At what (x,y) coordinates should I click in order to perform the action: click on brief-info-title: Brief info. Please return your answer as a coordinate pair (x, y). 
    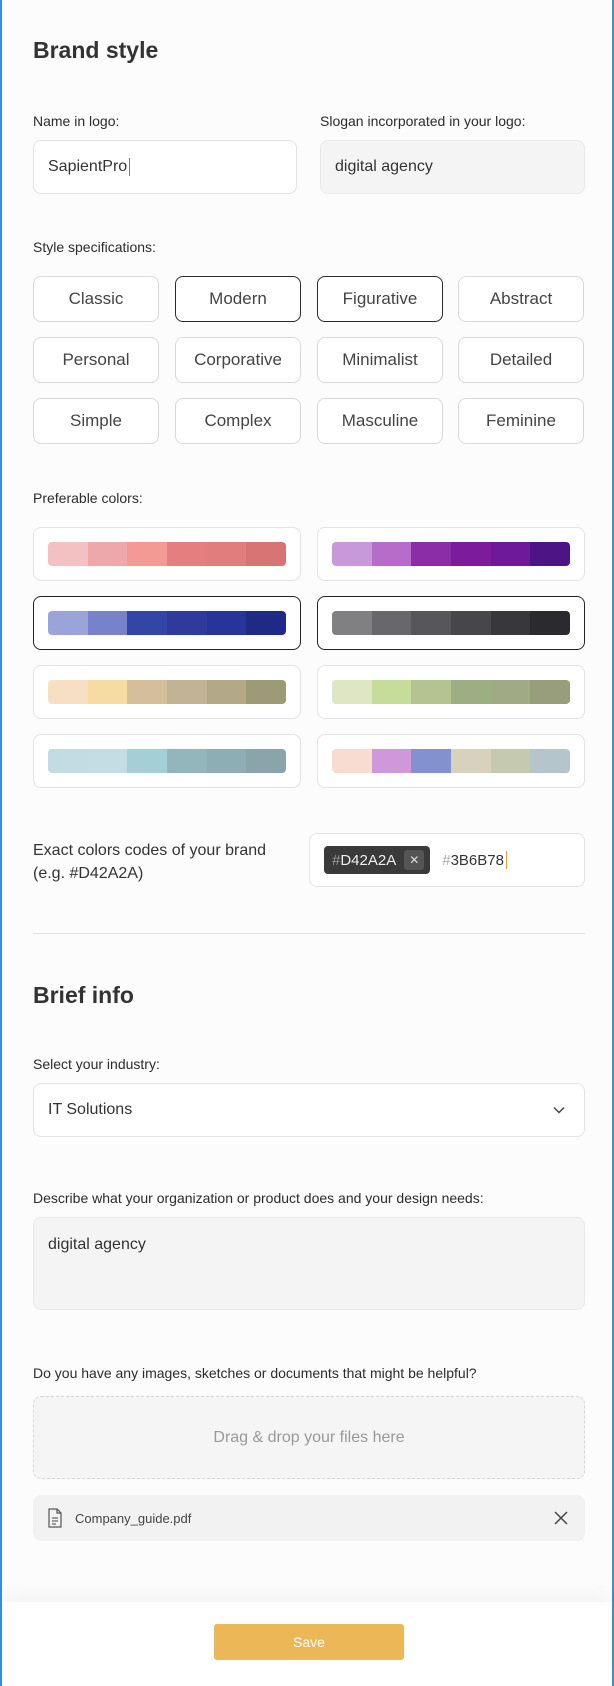
    Looking at the image, I should click on (83, 995).